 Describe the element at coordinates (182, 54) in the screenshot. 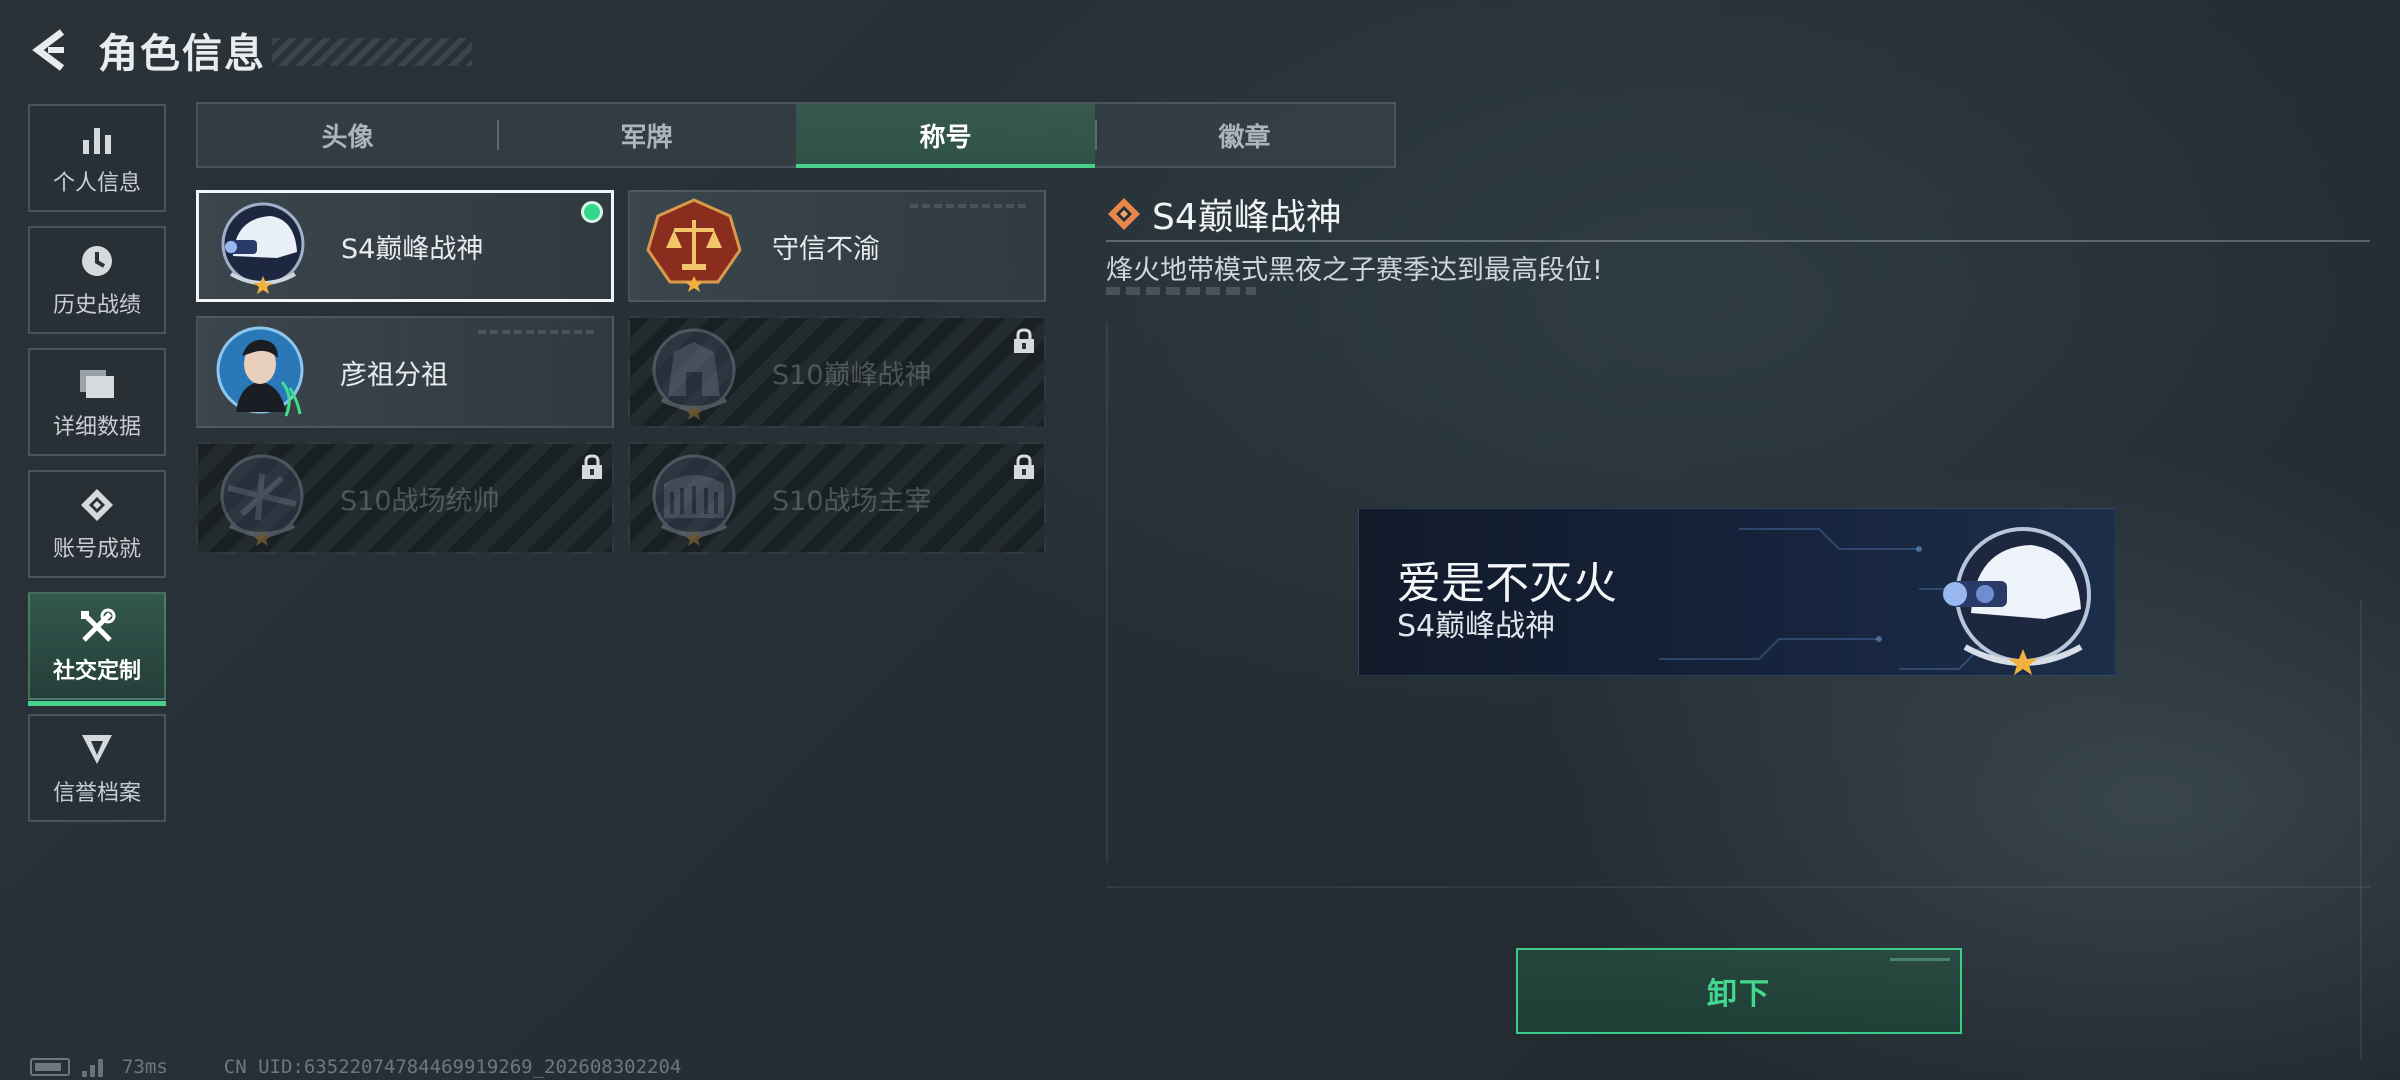

I see `page-title: 角色信息` at that location.